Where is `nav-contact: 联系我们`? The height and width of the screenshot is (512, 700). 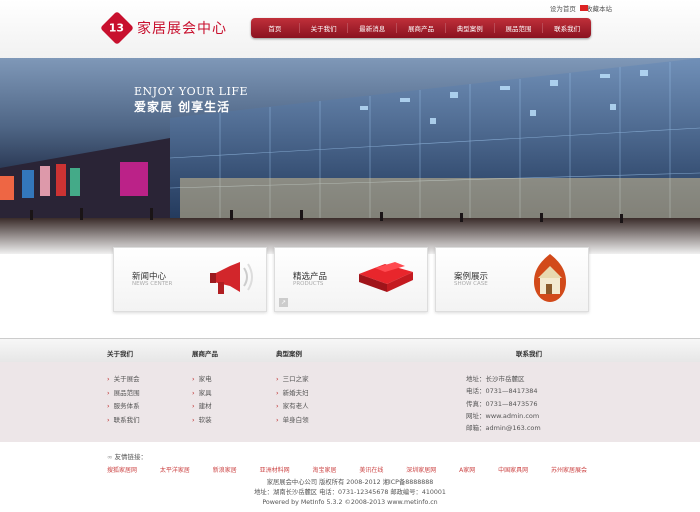 nav-contact: 联系我们 is located at coordinates (567, 28).